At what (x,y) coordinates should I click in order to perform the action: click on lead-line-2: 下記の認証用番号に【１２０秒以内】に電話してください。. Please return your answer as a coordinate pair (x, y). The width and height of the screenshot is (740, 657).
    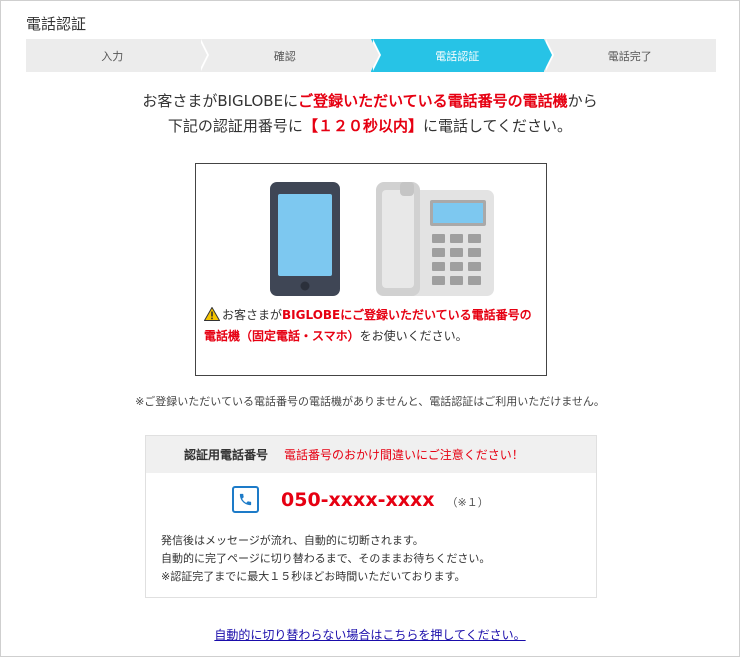
    Looking at the image, I should click on (370, 125).